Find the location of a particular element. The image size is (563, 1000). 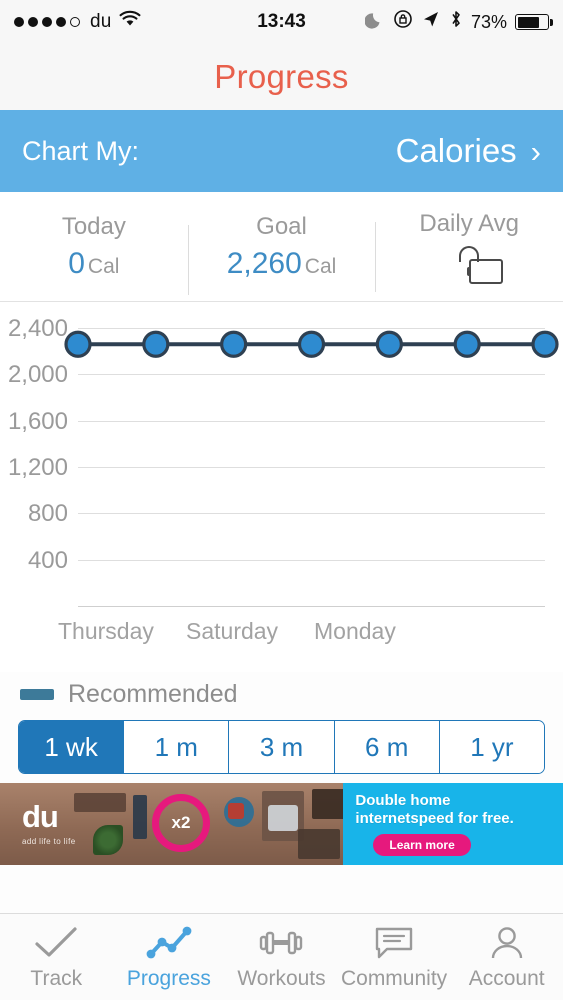

moon-icon is located at coordinates (374, 22).